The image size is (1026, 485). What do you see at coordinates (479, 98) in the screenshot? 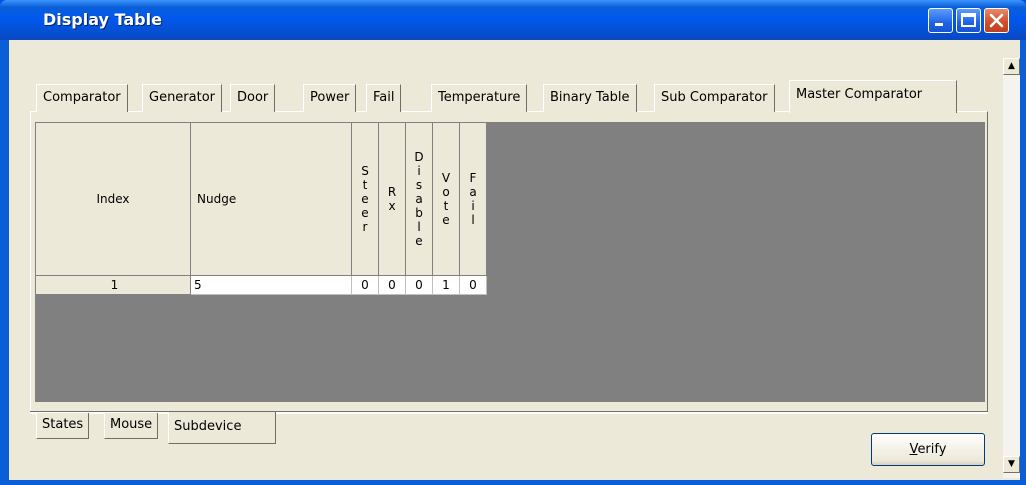
I see `tab-temperature: Temperature` at bounding box center [479, 98].